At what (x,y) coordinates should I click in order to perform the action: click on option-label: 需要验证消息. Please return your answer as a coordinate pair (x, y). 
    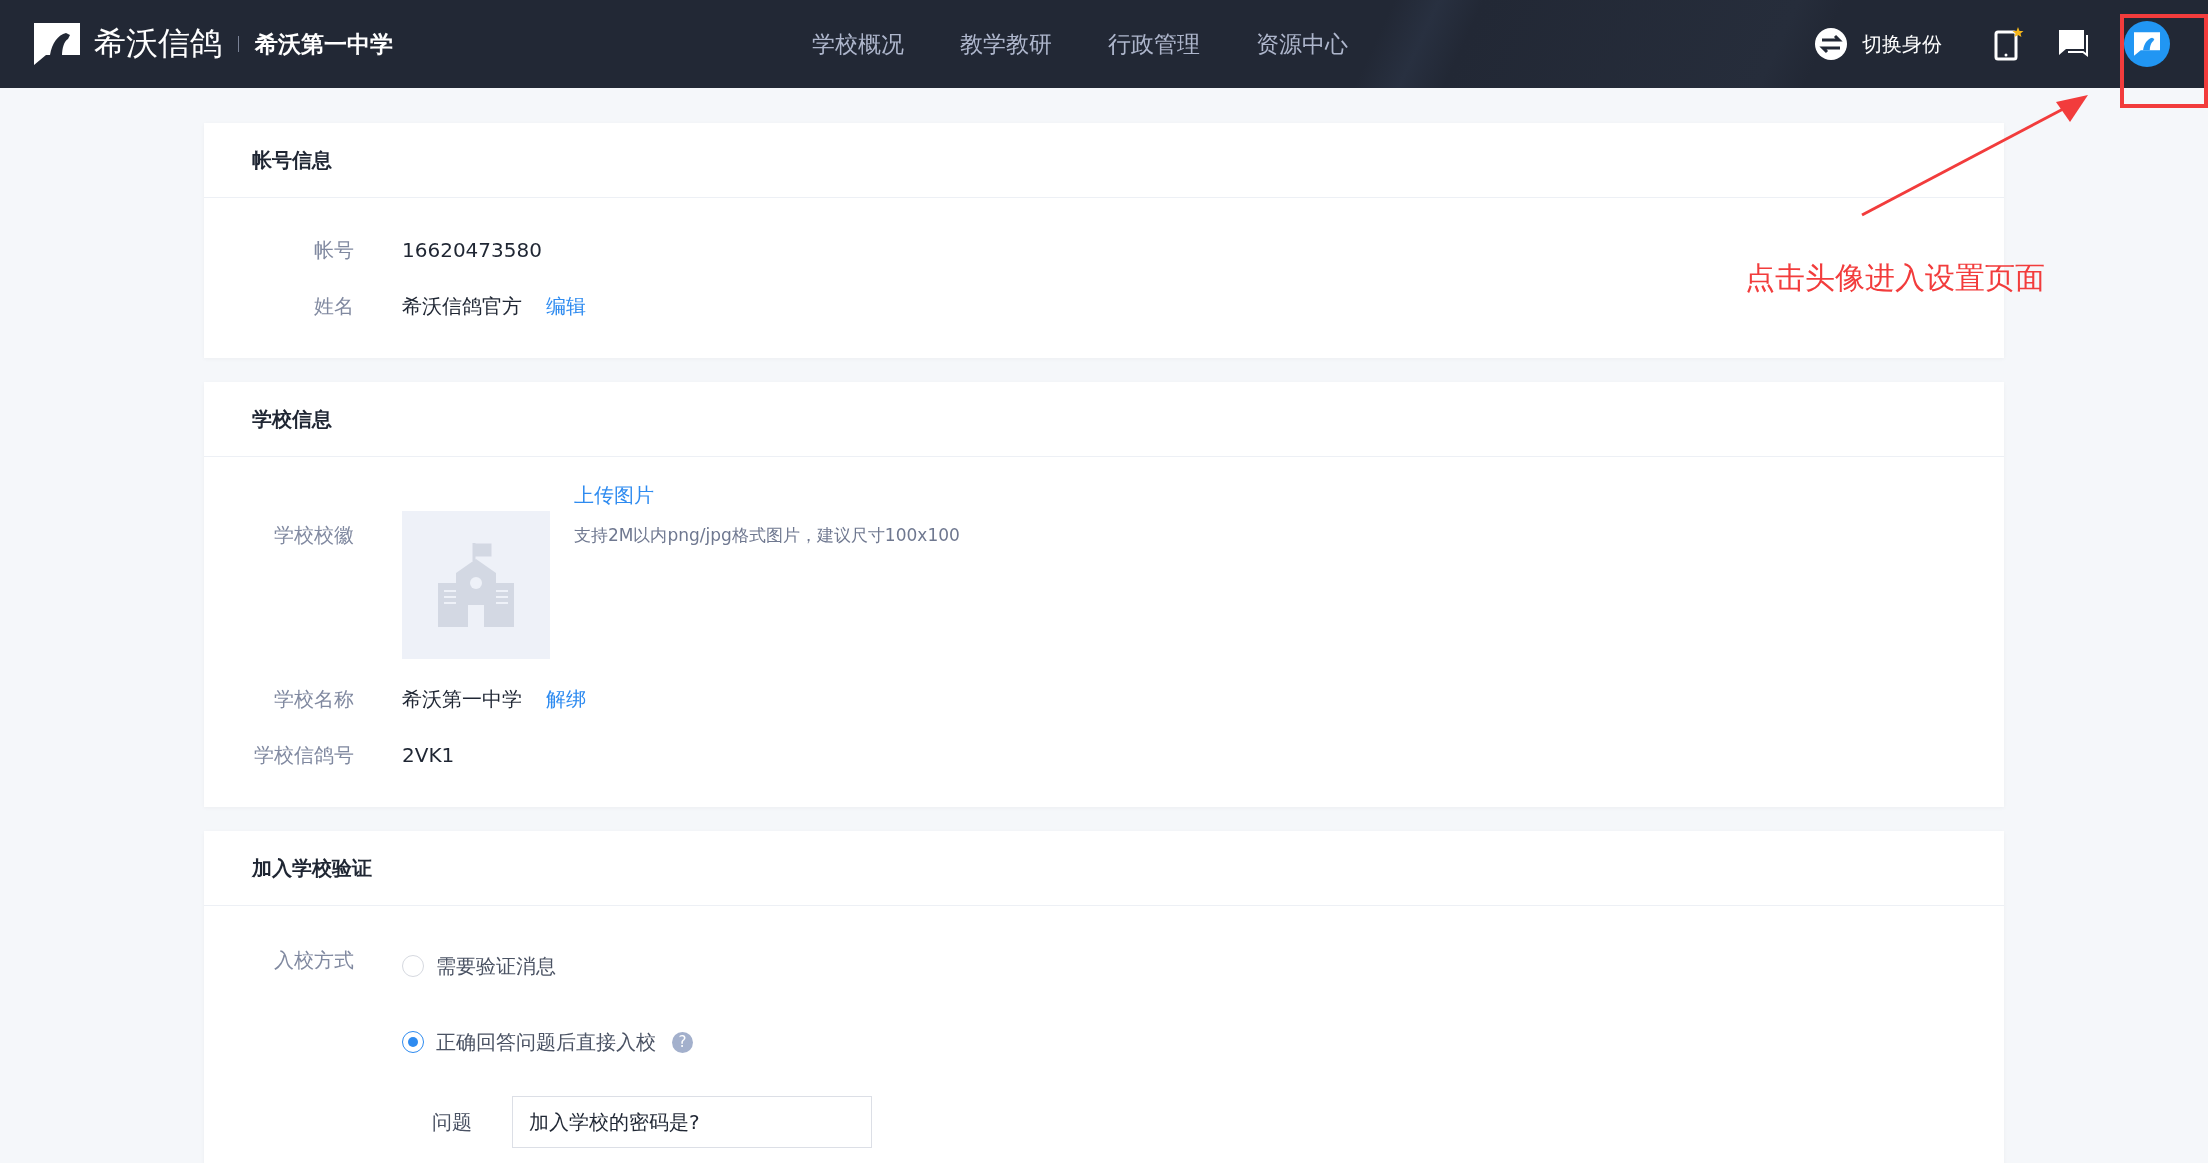
    Looking at the image, I should click on (496, 966).